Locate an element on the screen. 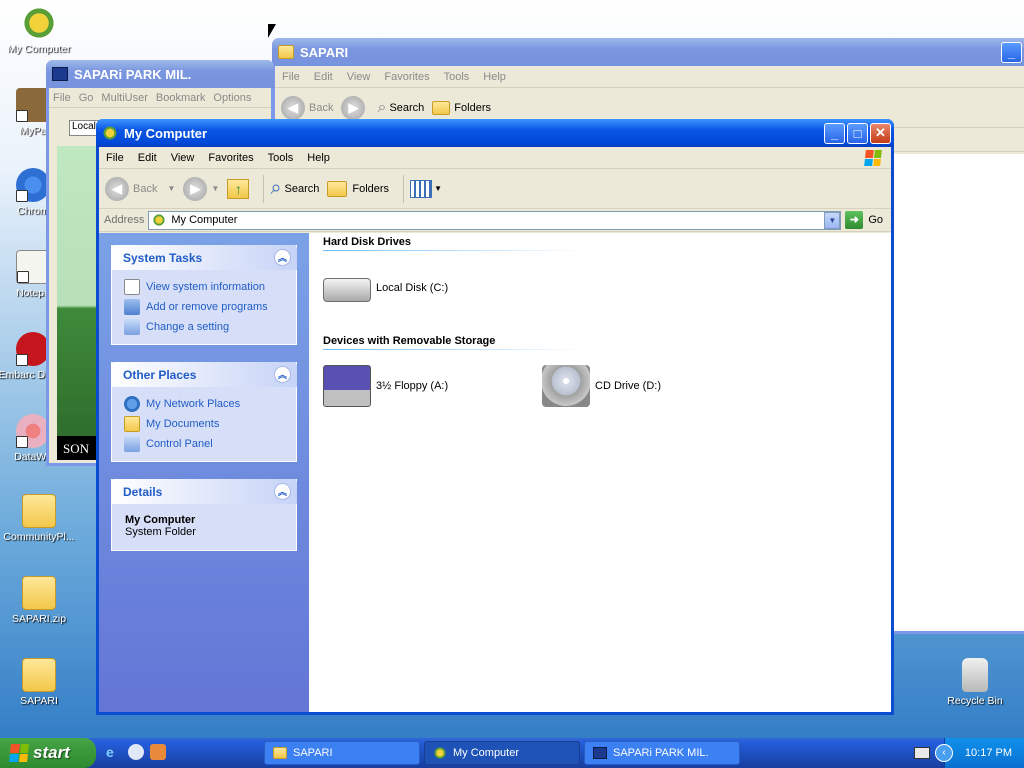 The image size is (1024, 768). task-add-remove-programs: Add or remove programs is located at coordinates (204, 307).